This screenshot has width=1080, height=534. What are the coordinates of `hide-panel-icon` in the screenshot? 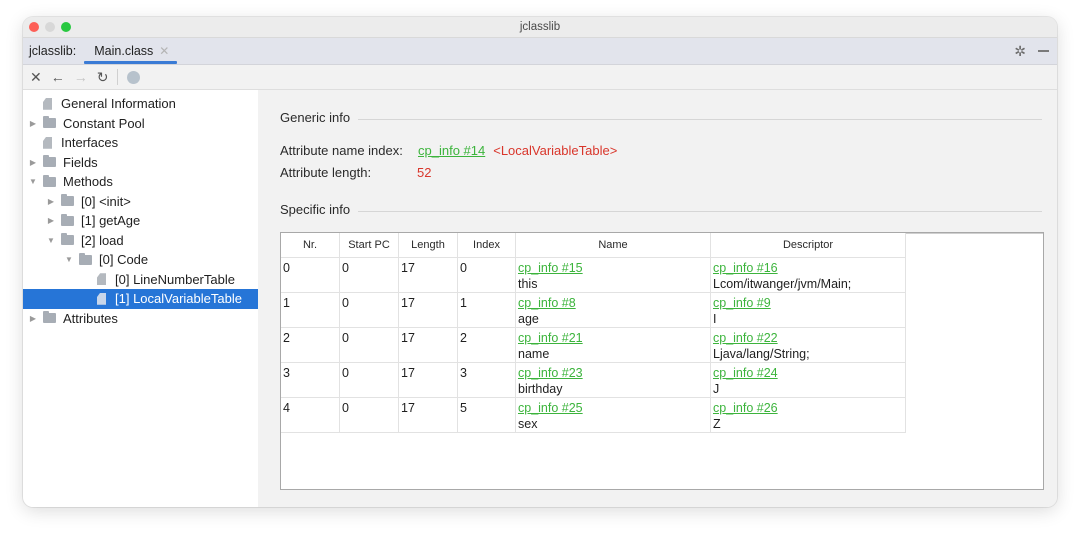 It's located at (1043, 51).